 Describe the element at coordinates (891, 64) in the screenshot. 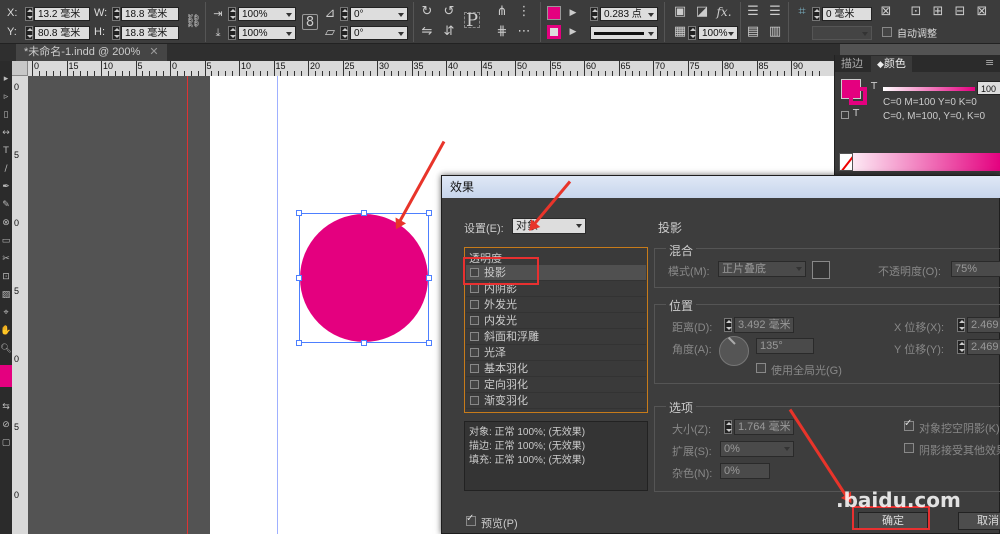

I see `tab-color: ◆颜色` at that location.